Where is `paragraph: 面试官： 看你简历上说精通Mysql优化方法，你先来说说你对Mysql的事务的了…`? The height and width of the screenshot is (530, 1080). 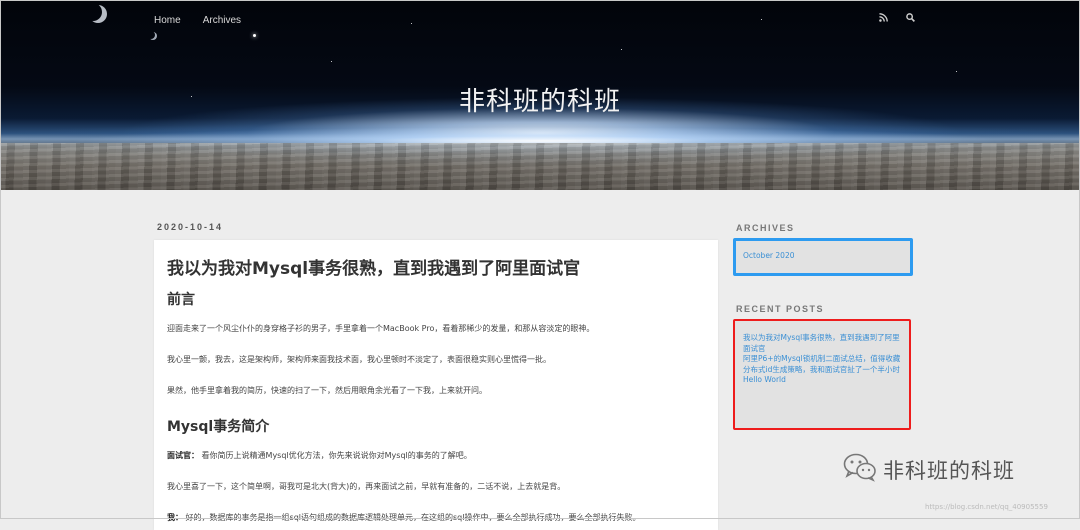
paragraph: 面试官： 看你简历上说精通Mysql优化方法，你先来说说你对Mysql的事务的了… is located at coordinates (436, 455).